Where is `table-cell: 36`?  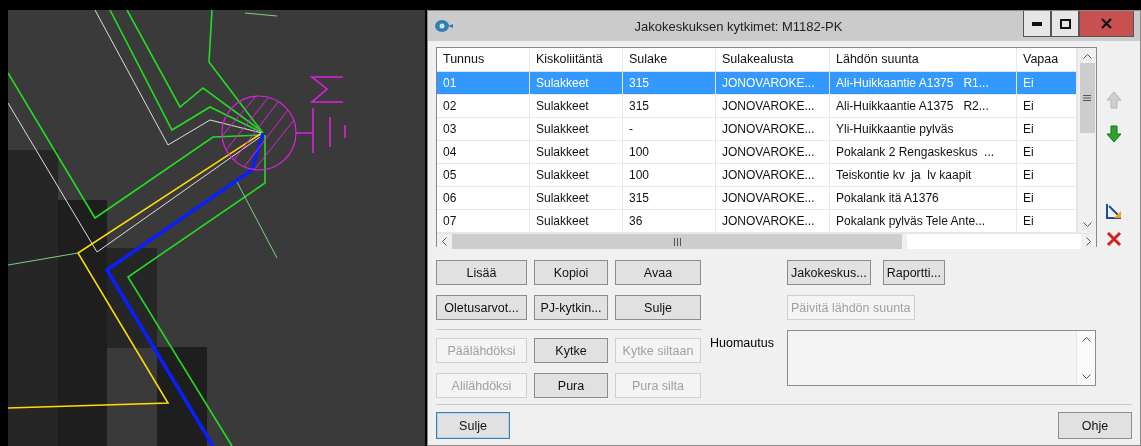 table-cell: 36 is located at coordinates (669, 221).